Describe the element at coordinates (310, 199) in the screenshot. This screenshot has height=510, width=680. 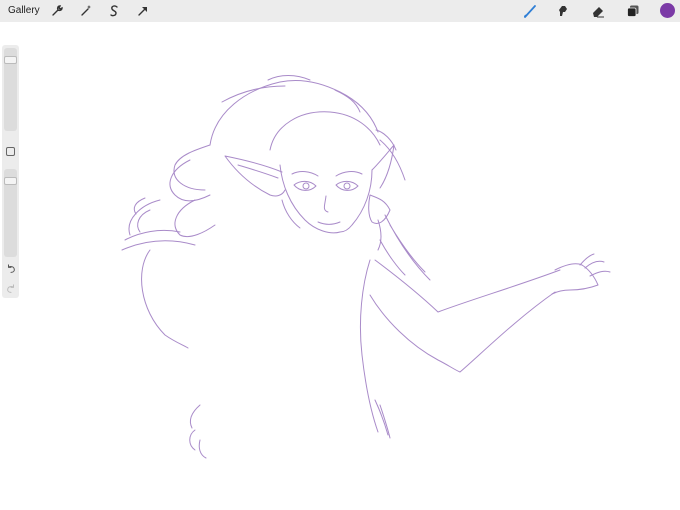
I see `sketch-face-left` at that location.